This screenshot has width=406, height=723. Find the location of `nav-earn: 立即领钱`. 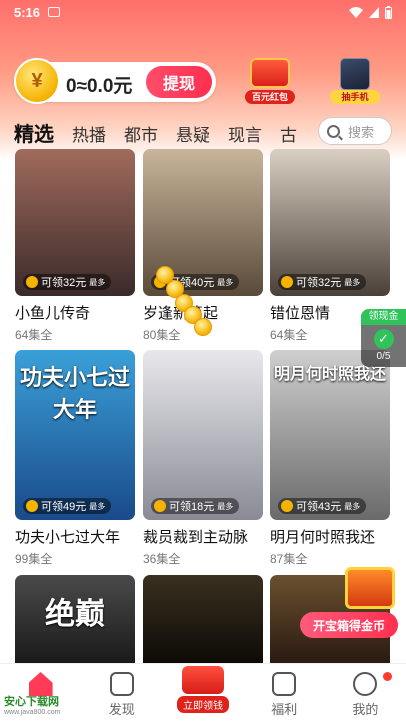

nav-earn: 立即领钱 is located at coordinates (202, 693).